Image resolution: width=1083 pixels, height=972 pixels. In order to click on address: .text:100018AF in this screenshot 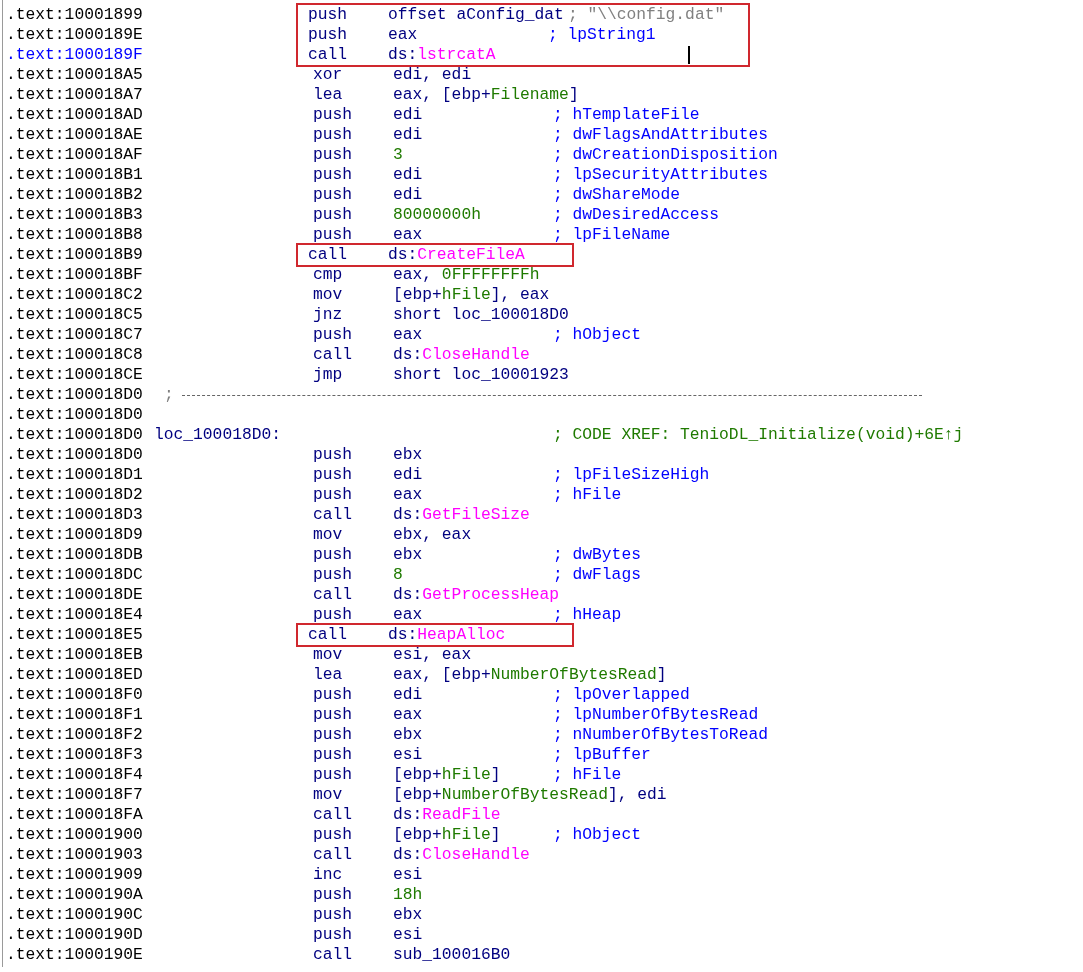, I will do `click(75, 155)`.